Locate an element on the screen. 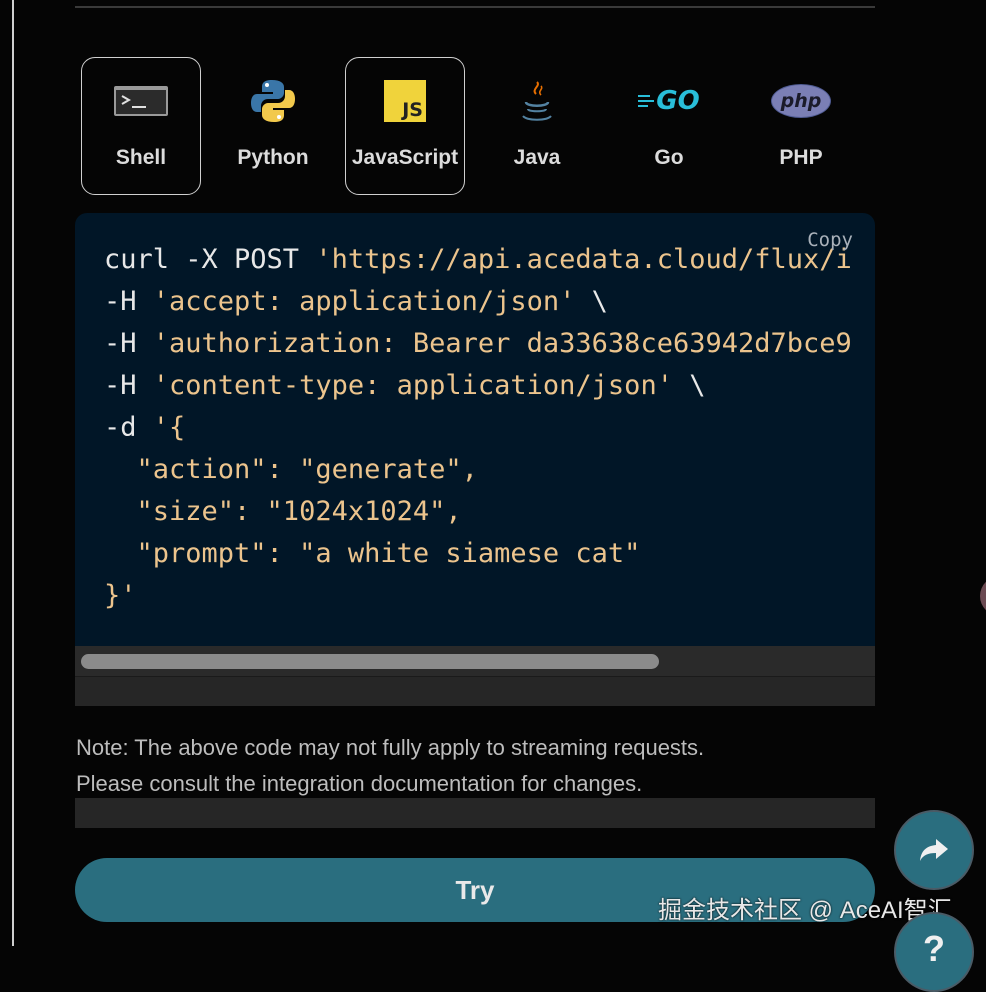  tab-go-label: Go is located at coordinates (669, 157).